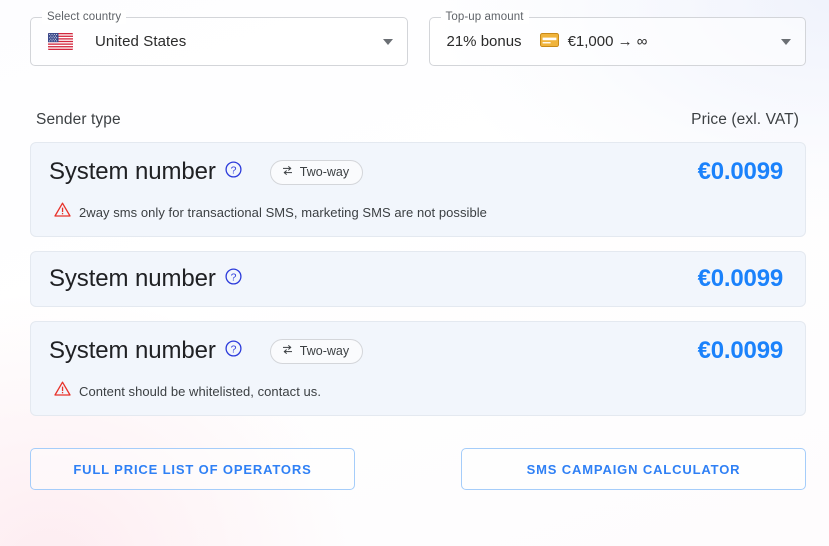  What do you see at coordinates (484, 41) in the screenshot?
I see `topup-bonus-label: 21% bonus` at bounding box center [484, 41].